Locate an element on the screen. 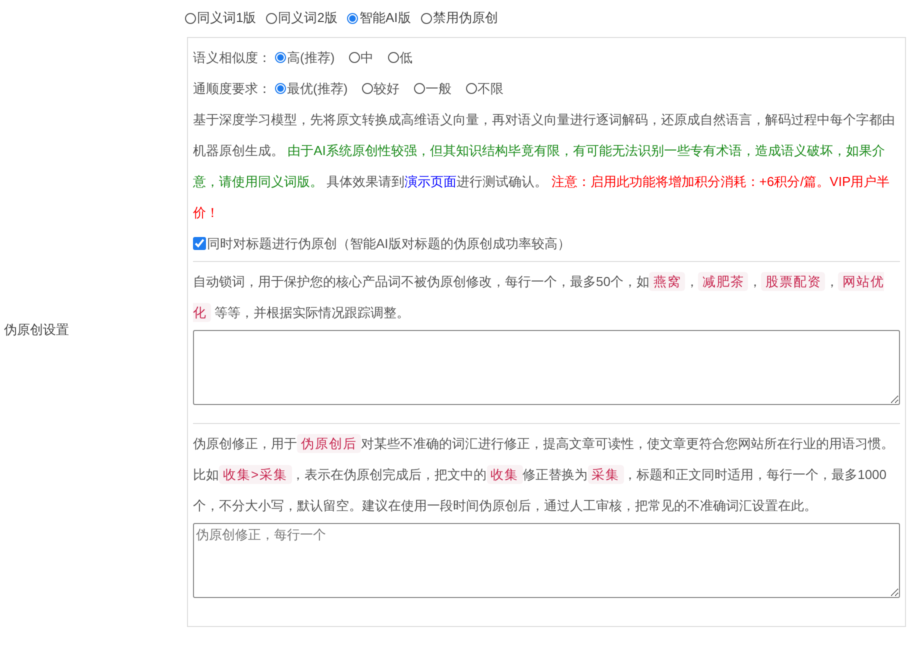 This screenshot has height=658, width=911. lock-words-help-text: 自动锁词，用于保护您的核心产品词不被伪原创修改，每行一个，最多50个，如 燕窝 ， 减肥茶 ， 股票配资 ， 网站优化 等等，并根据实际情况跟踪调整。 is located at coordinates (539, 297).